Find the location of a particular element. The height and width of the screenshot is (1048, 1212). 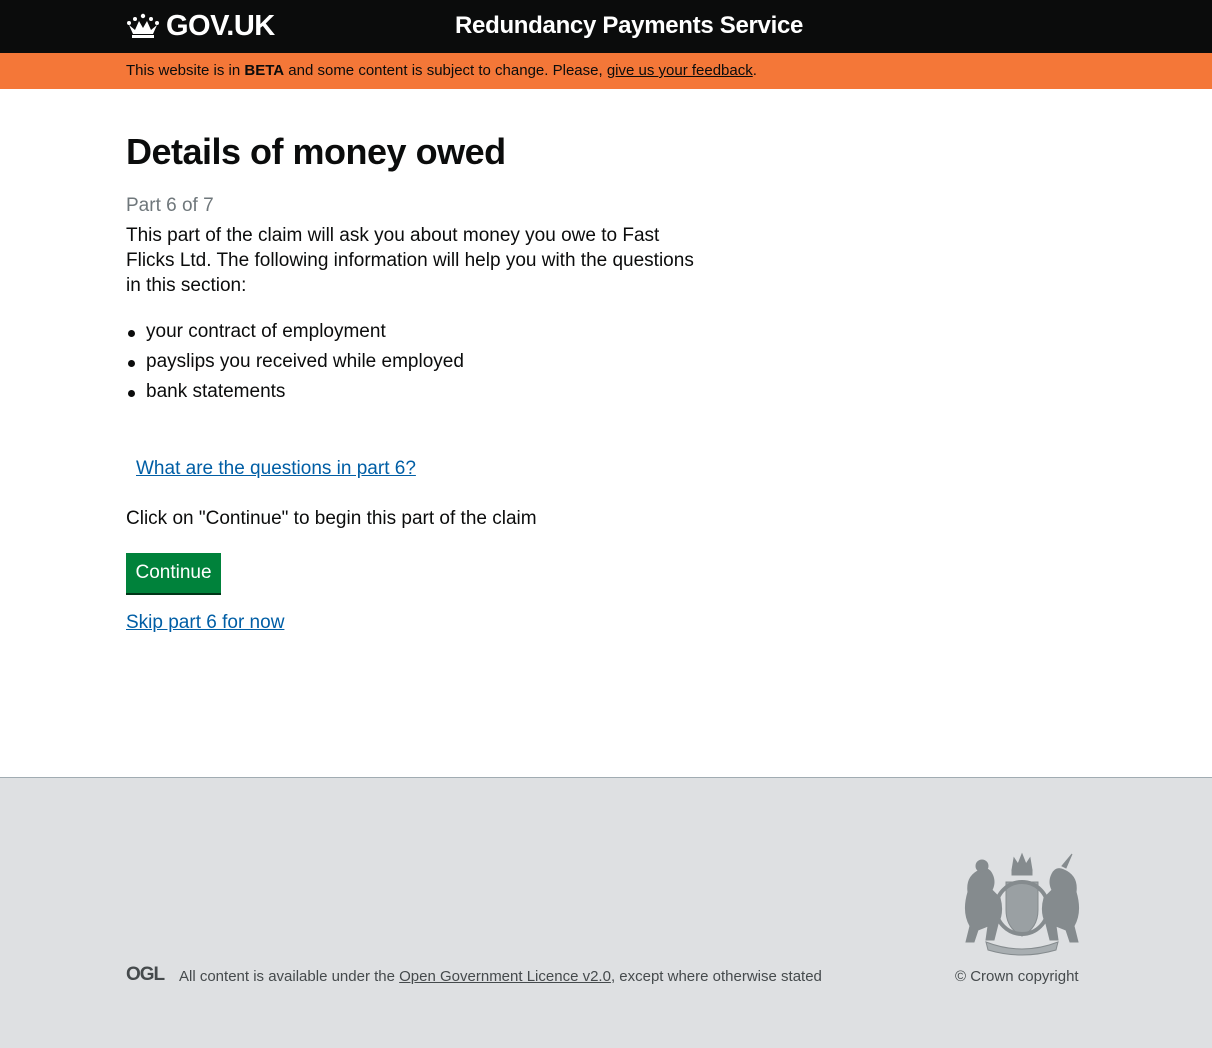

ogl-logo: OGL is located at coordinates (145, 974).